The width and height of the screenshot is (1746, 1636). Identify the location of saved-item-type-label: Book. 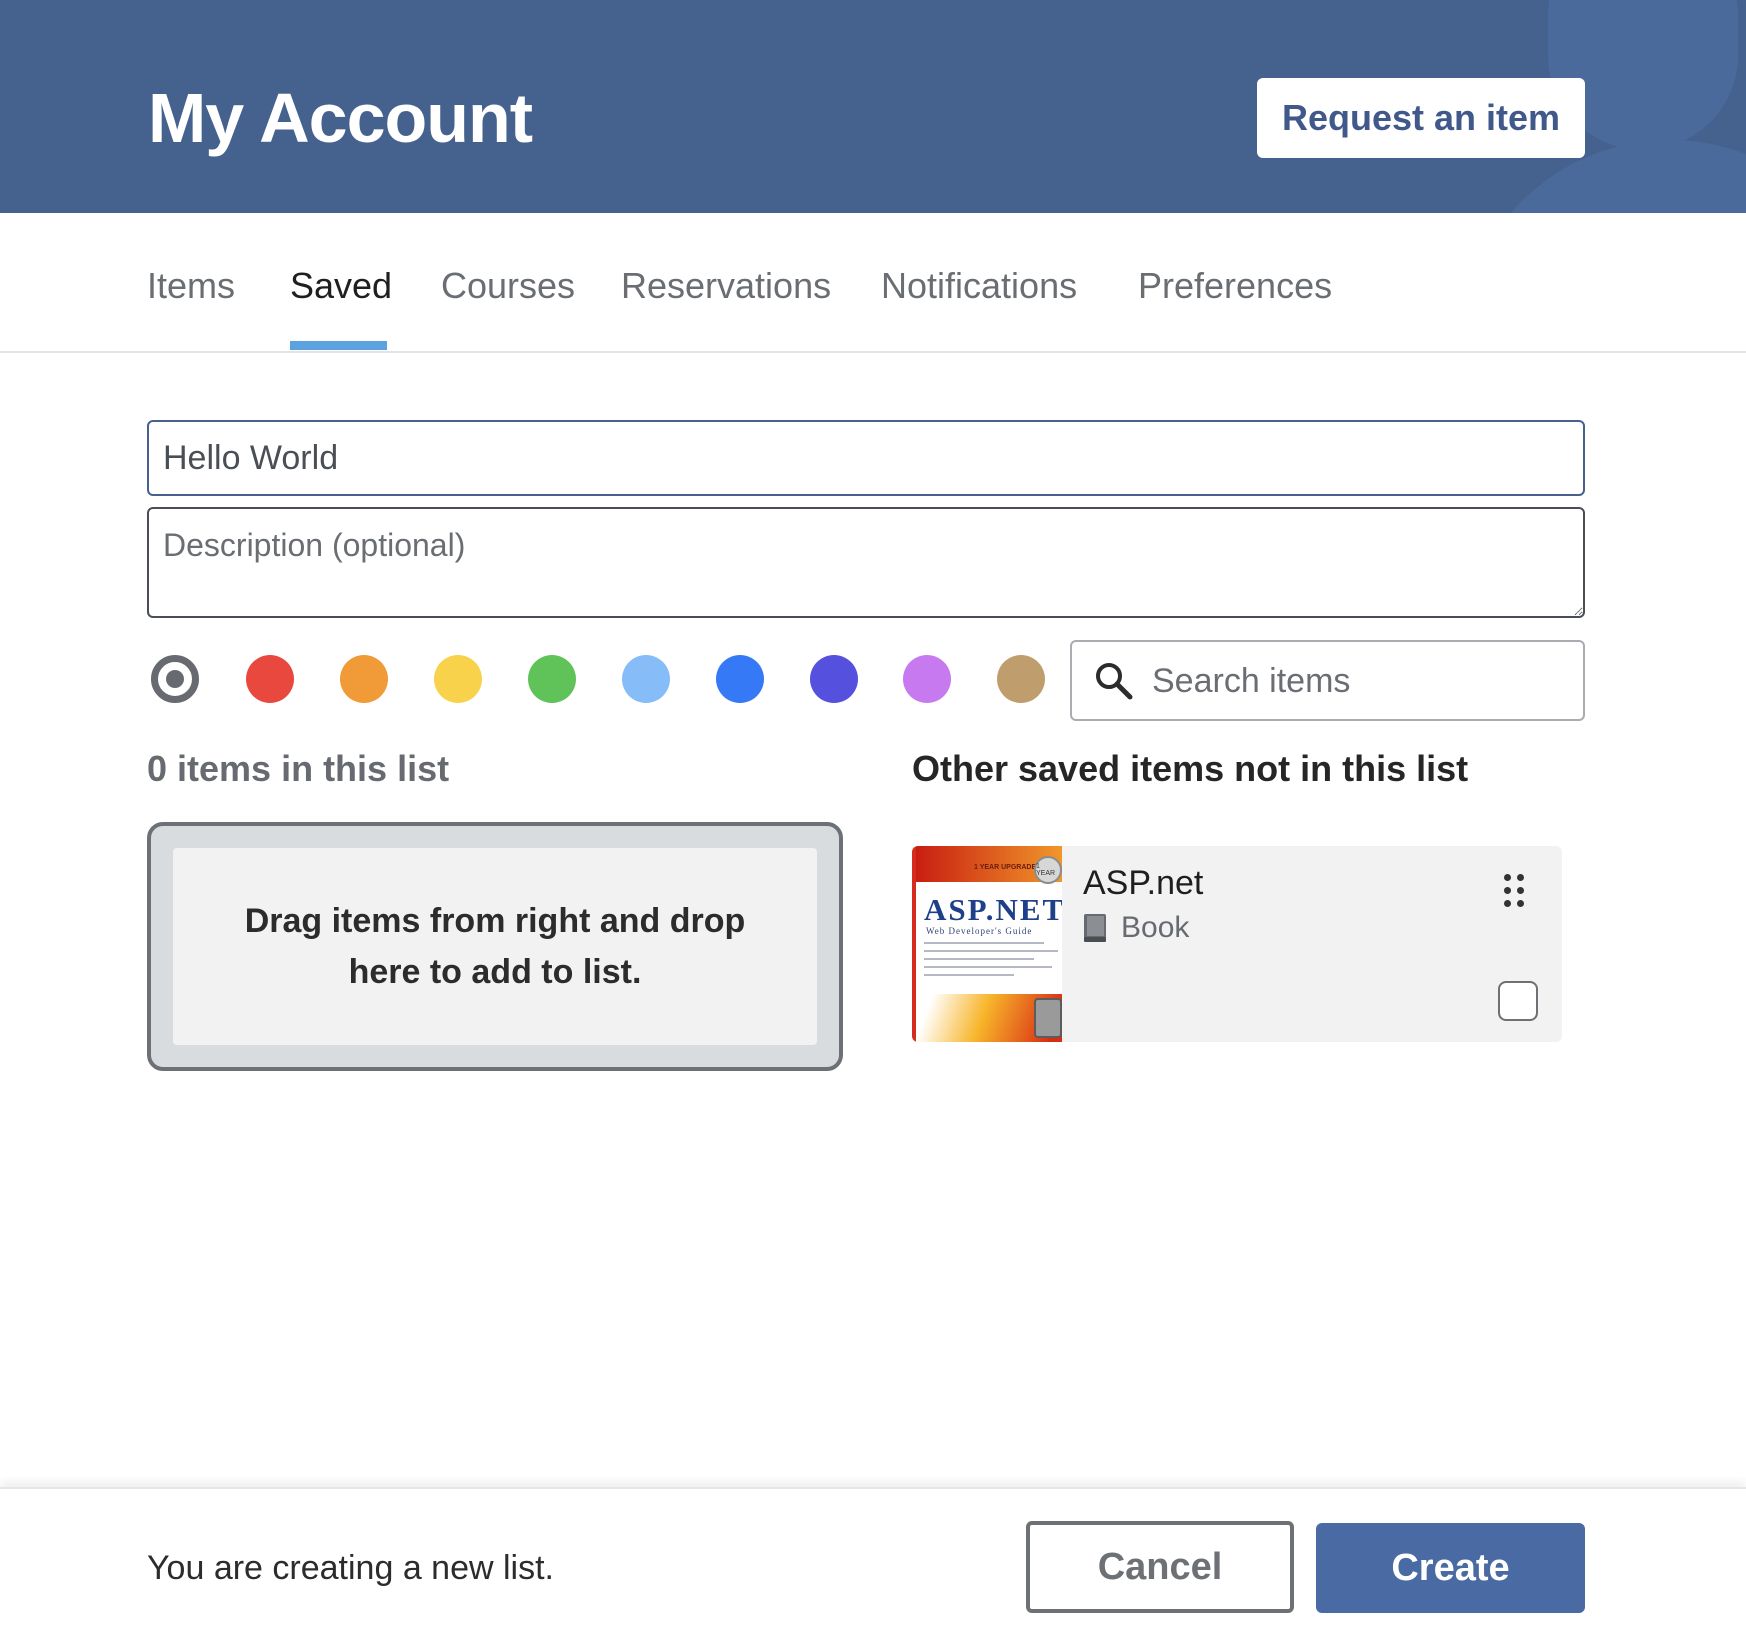
(1155, 927).